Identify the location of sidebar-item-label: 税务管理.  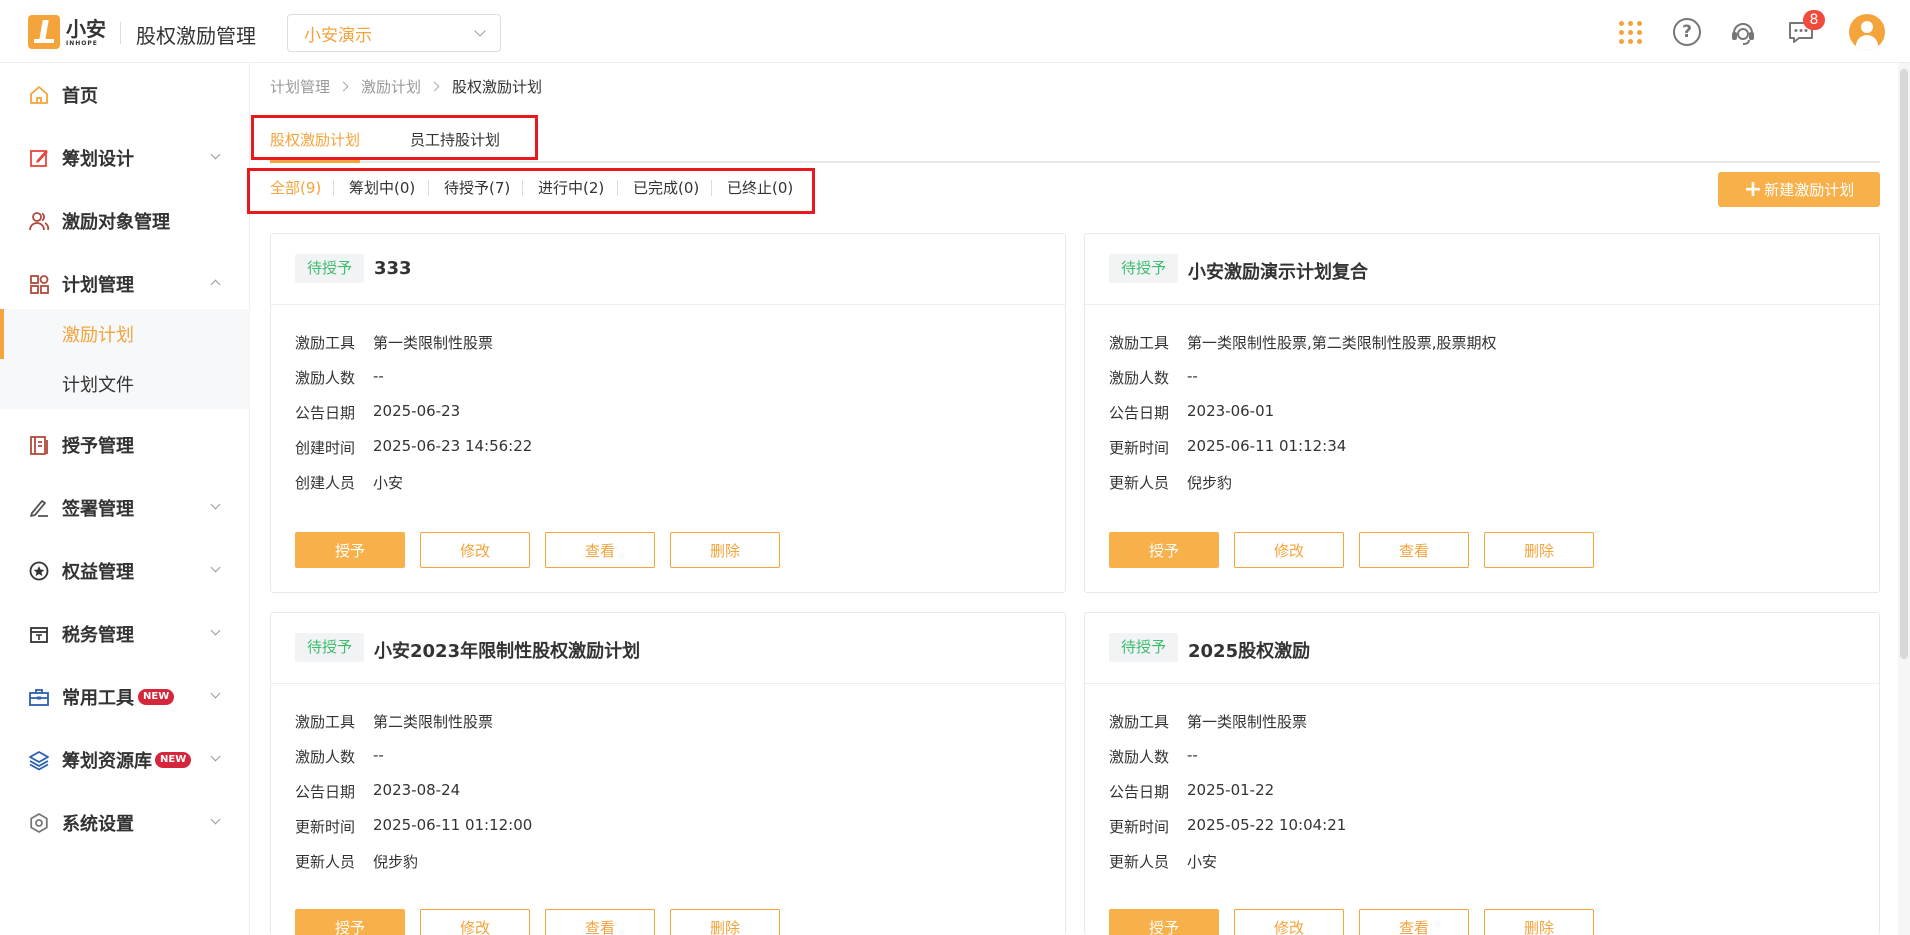
(98, 635).